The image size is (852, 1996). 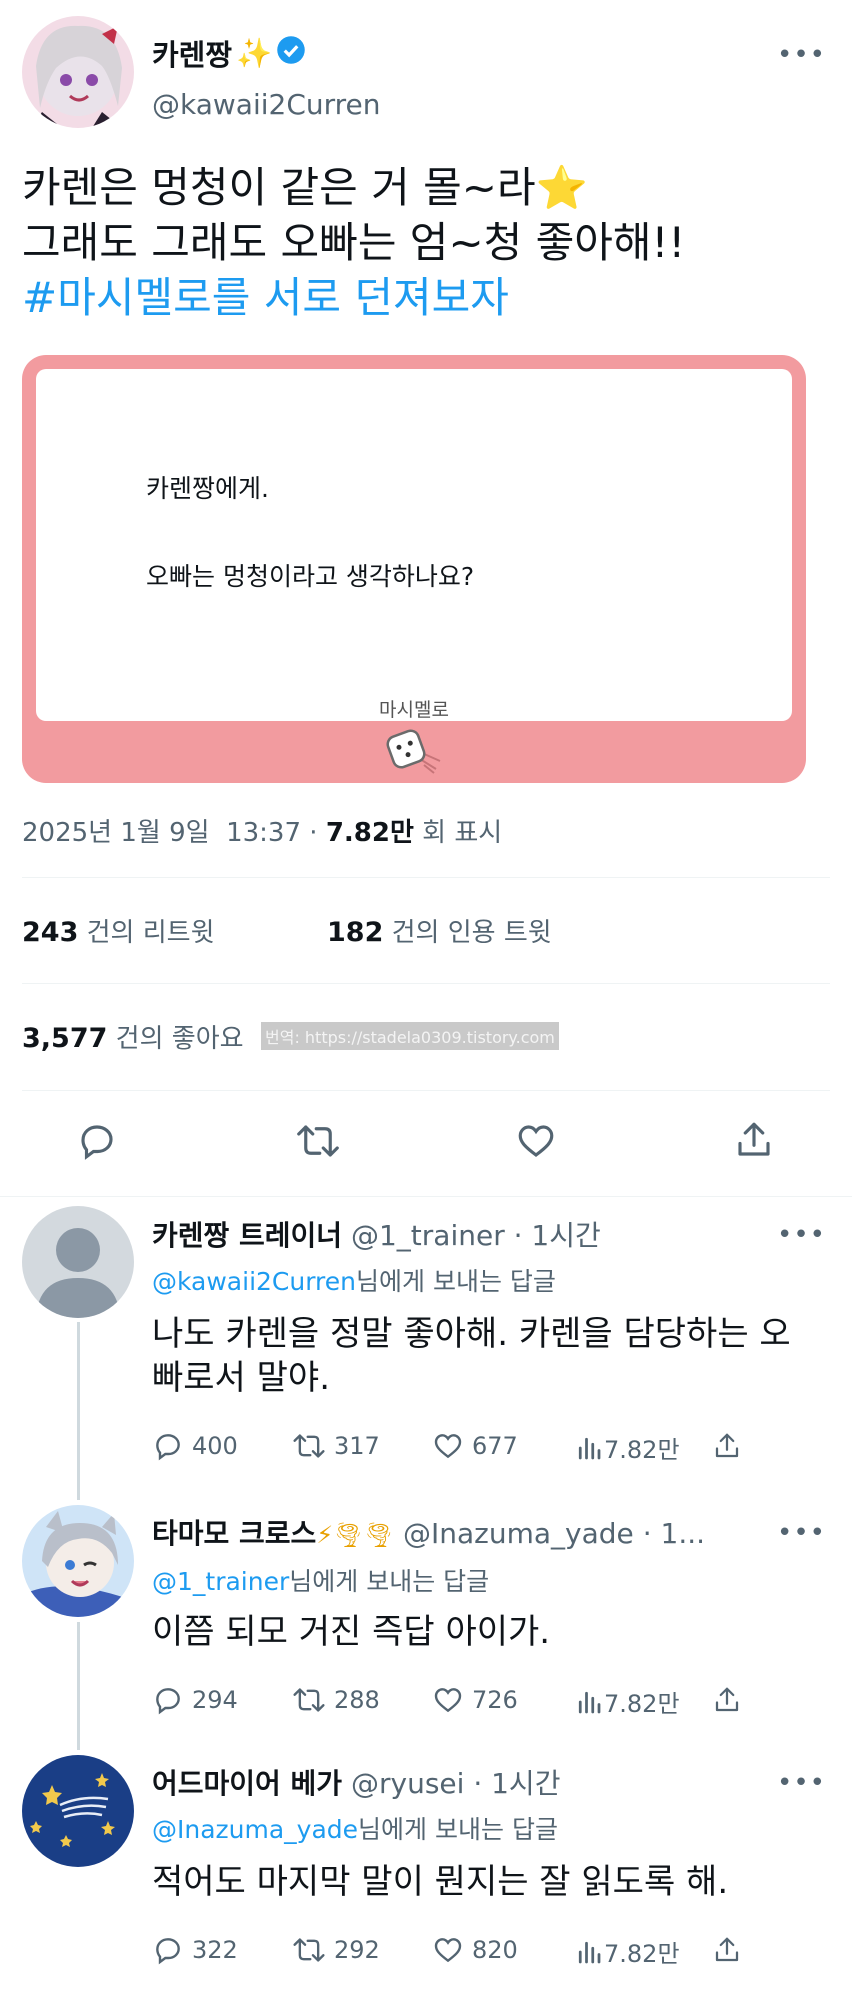 I want to click on replying-to-handle: @kawaii2Curren, so click(x=254, y=1281).